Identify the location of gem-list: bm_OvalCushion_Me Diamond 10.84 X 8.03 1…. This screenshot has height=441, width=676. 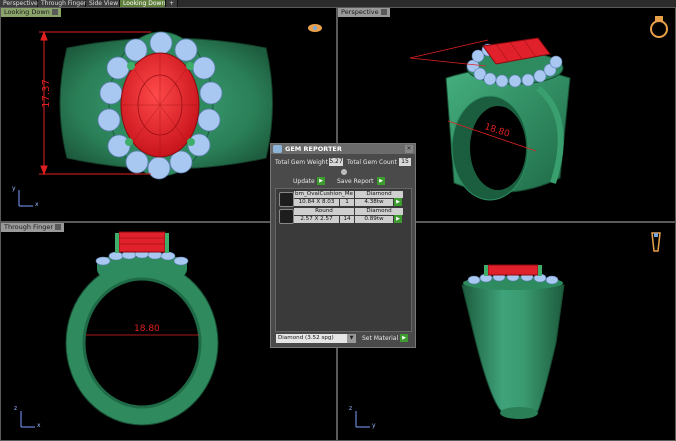
(343, 260).